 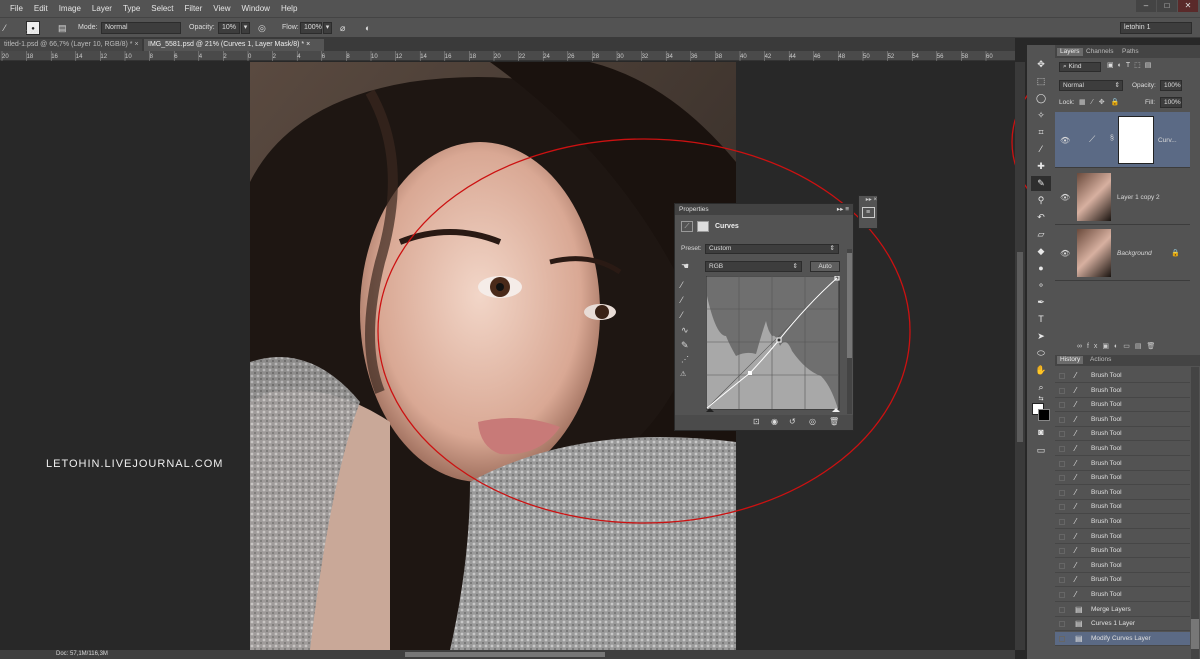 I want to click on filter-icons: ▣◐T⬚▤, so click(x=1131, y=65).